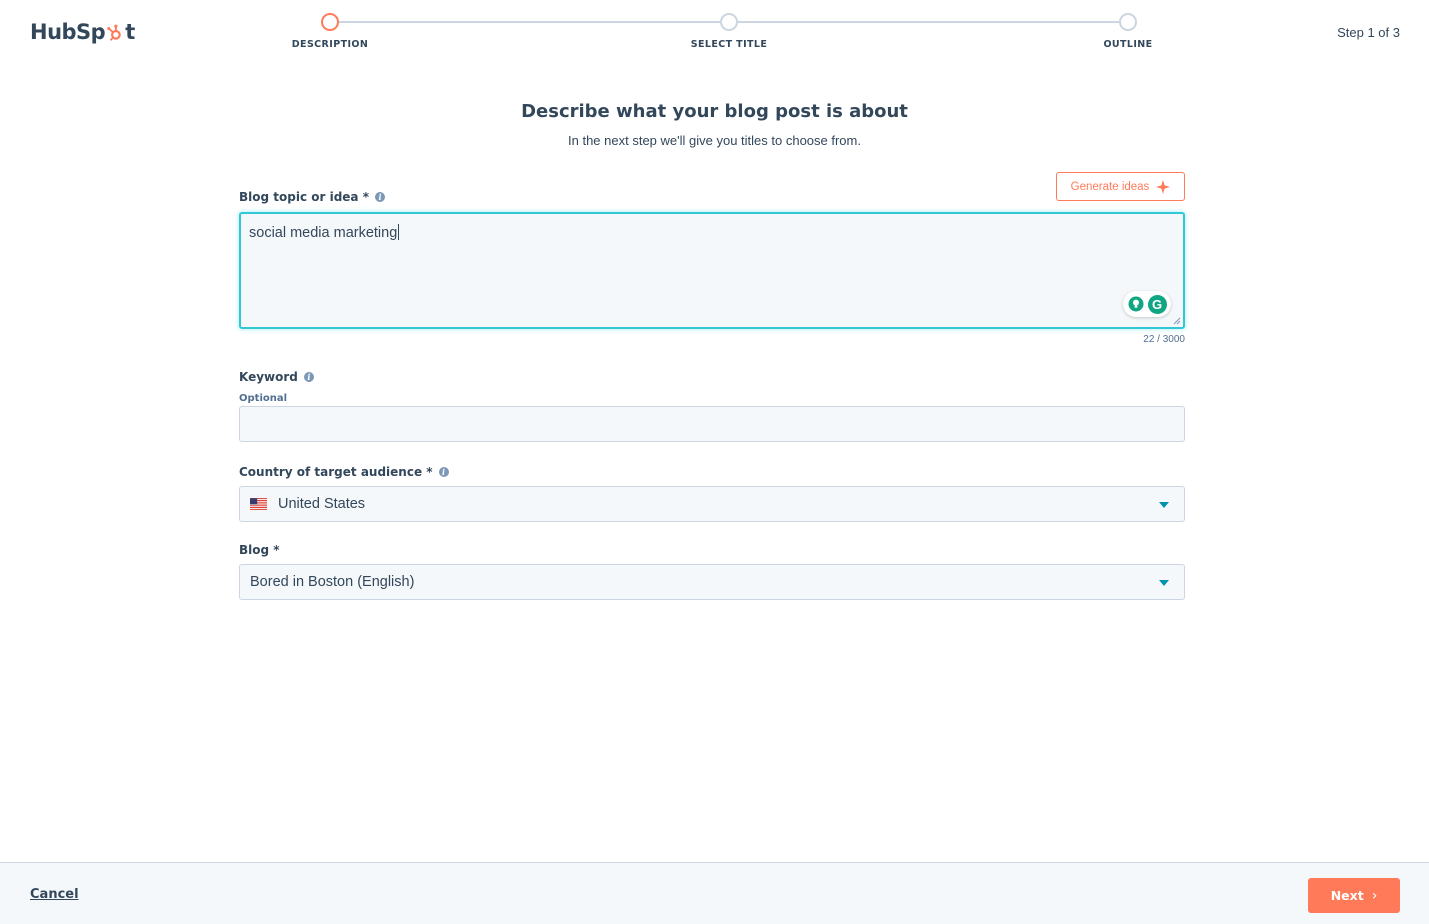 The width and height of the screenshot is (1429, 924). I want to click on hubspot-logo: HubSp t, so click(82, 32).